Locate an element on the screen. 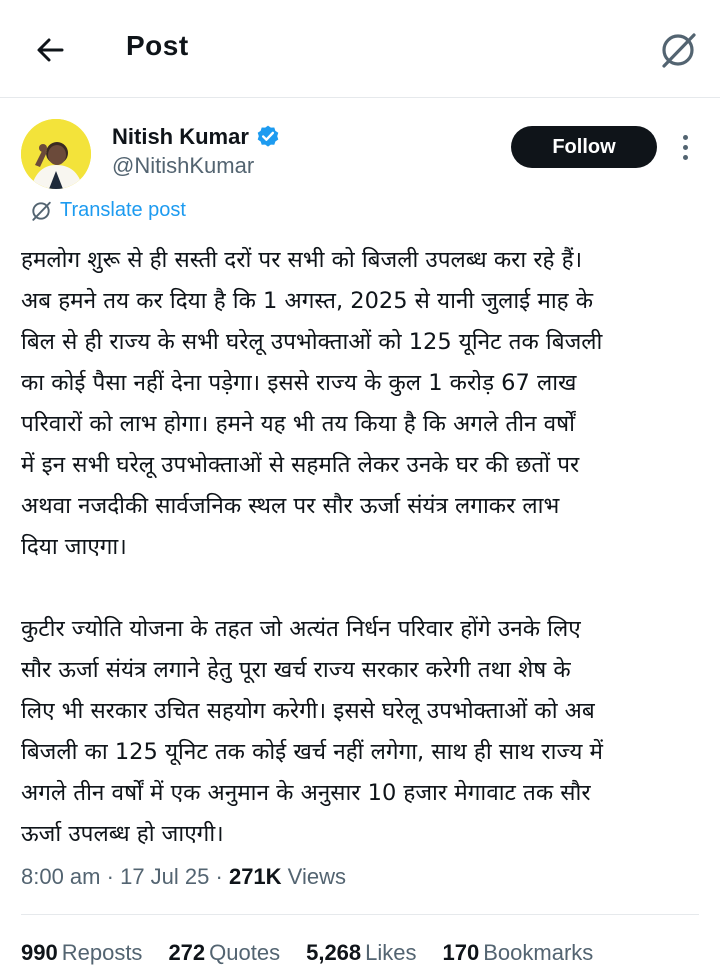 The image size is (720, 979). follow-button: Follow is located at coordinates (584, 147).